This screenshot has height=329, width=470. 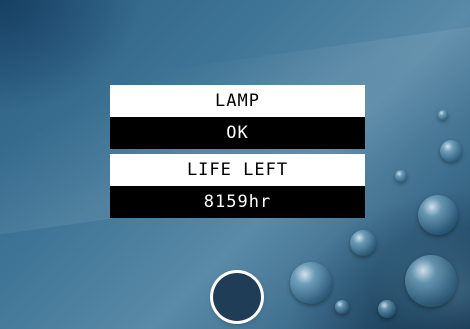 What do you see at coordinates (237, 297) in the screenshot?
I see `home-button` at bounding box center [237, 297].